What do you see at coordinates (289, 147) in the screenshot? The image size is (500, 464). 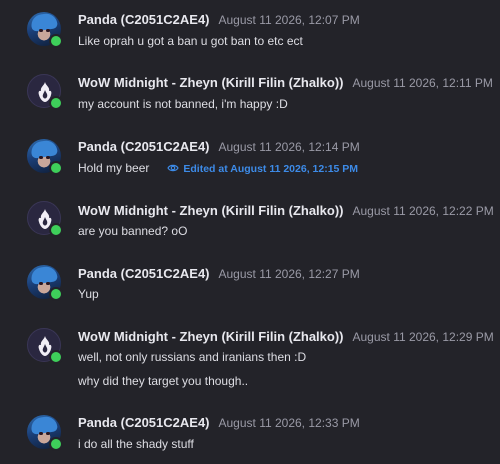 I see `message-timestamp: August 11 2026, 12:14 PM` at bounding box center [289, 147].